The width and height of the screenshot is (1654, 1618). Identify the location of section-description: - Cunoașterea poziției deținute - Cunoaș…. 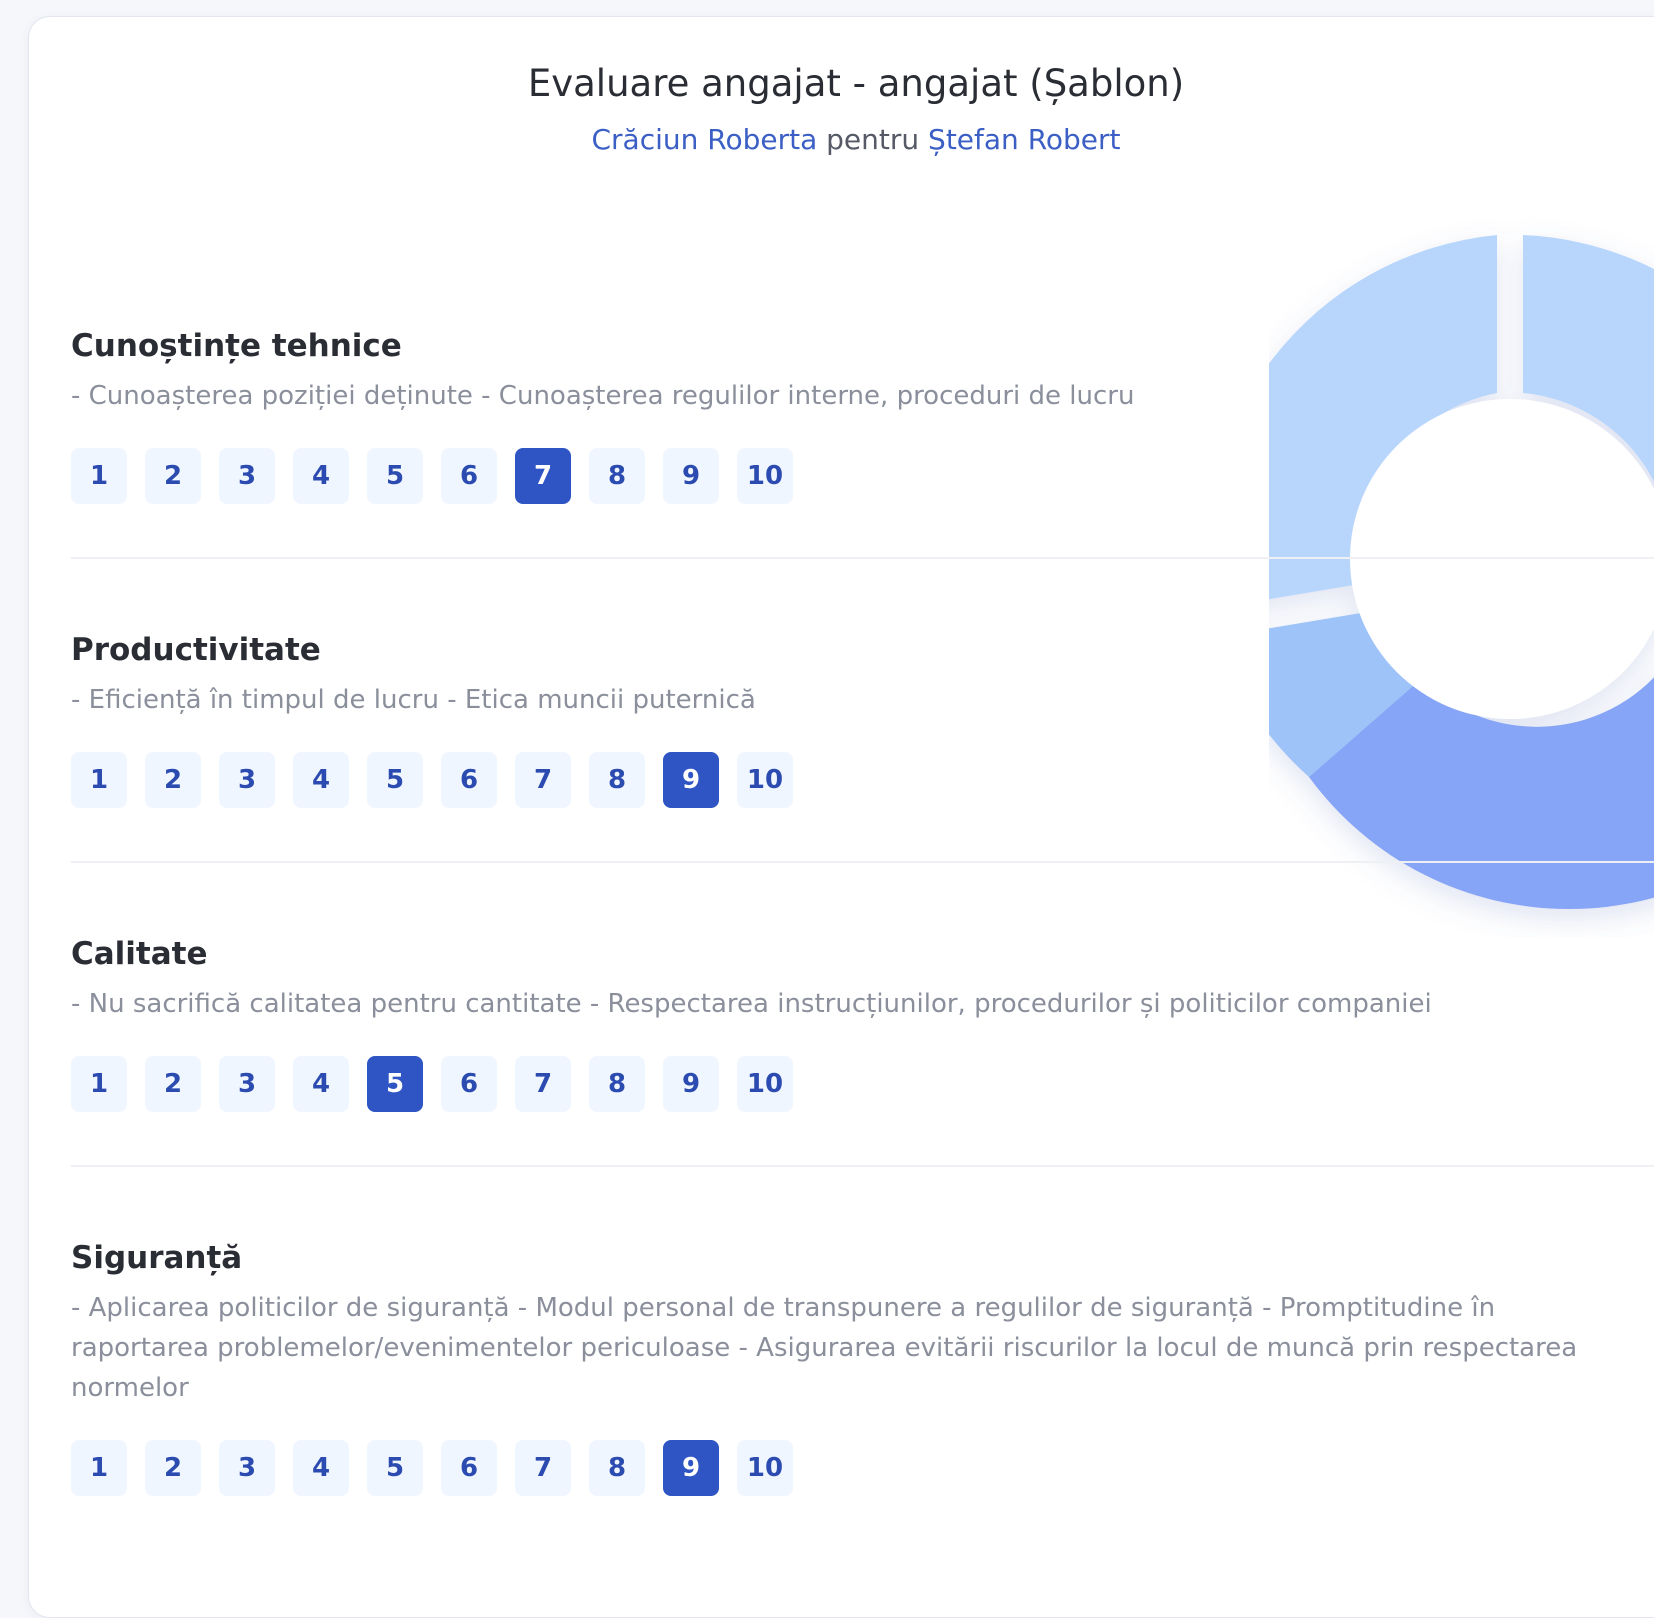
(603, 395).